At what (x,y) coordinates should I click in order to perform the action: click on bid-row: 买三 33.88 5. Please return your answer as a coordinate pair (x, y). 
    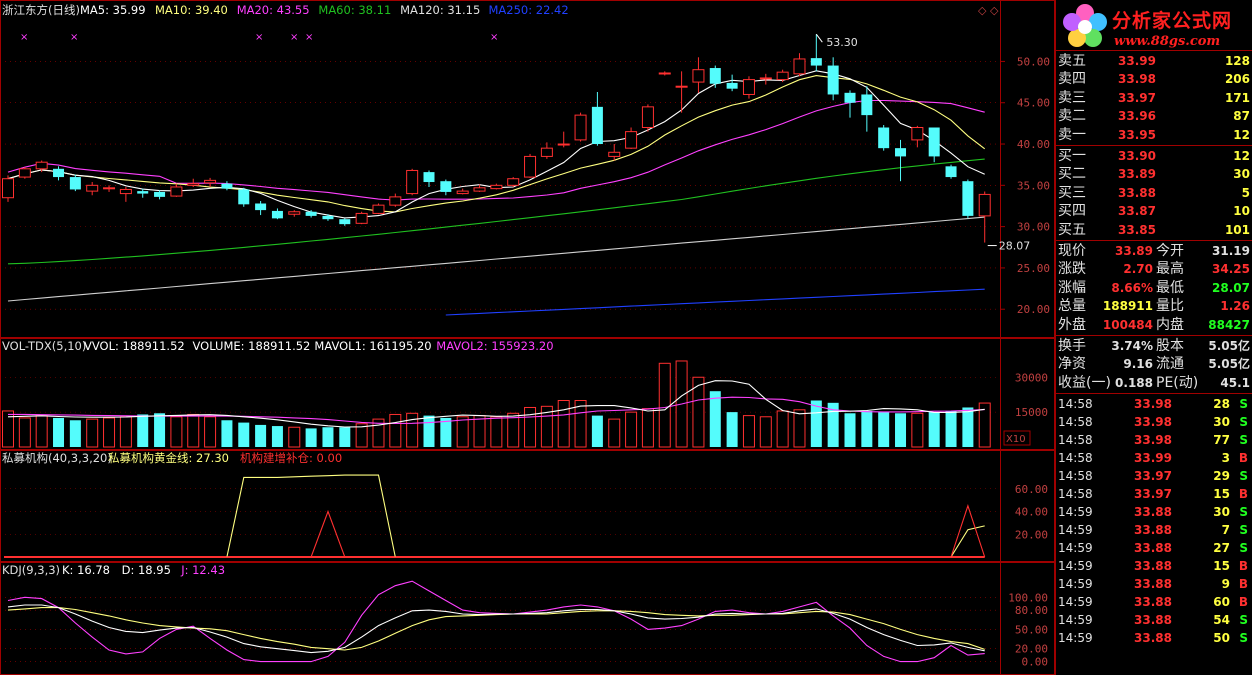
    Looking at the image, I should click on (1154, 193).